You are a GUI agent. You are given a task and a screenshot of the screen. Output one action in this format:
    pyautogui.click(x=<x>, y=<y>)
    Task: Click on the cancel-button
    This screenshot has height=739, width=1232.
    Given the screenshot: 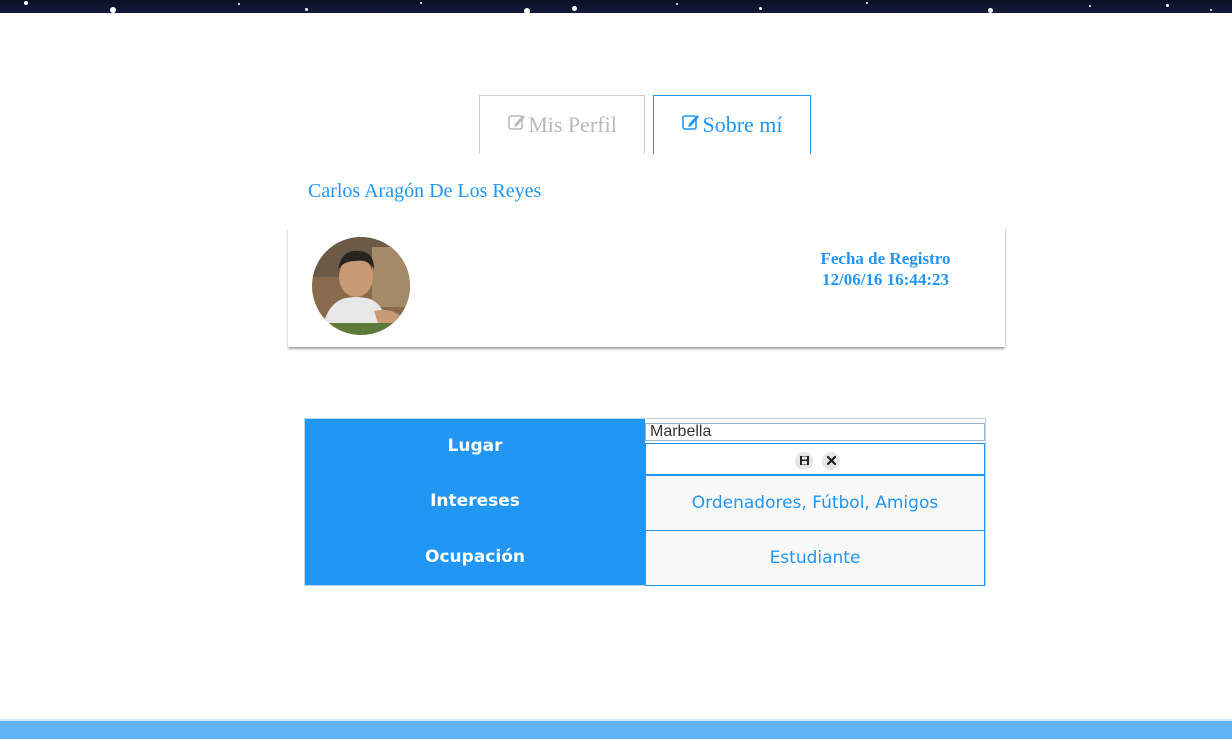 What is the action you would take?
    pyautogui.click(x=831, y=461)
    